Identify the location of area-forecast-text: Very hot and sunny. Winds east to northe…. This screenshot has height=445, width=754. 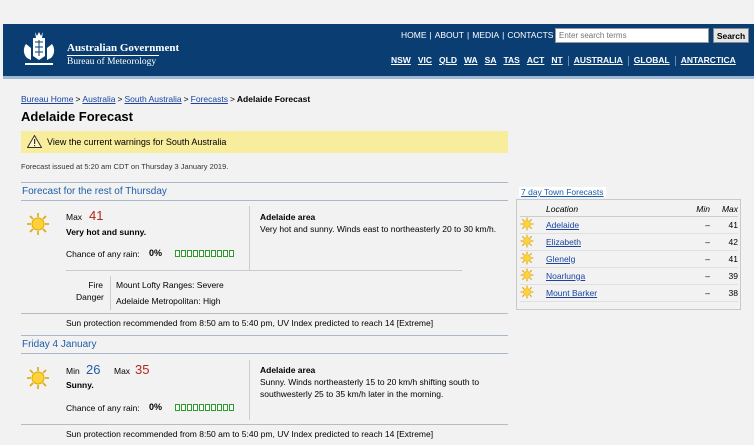
(378, 229).